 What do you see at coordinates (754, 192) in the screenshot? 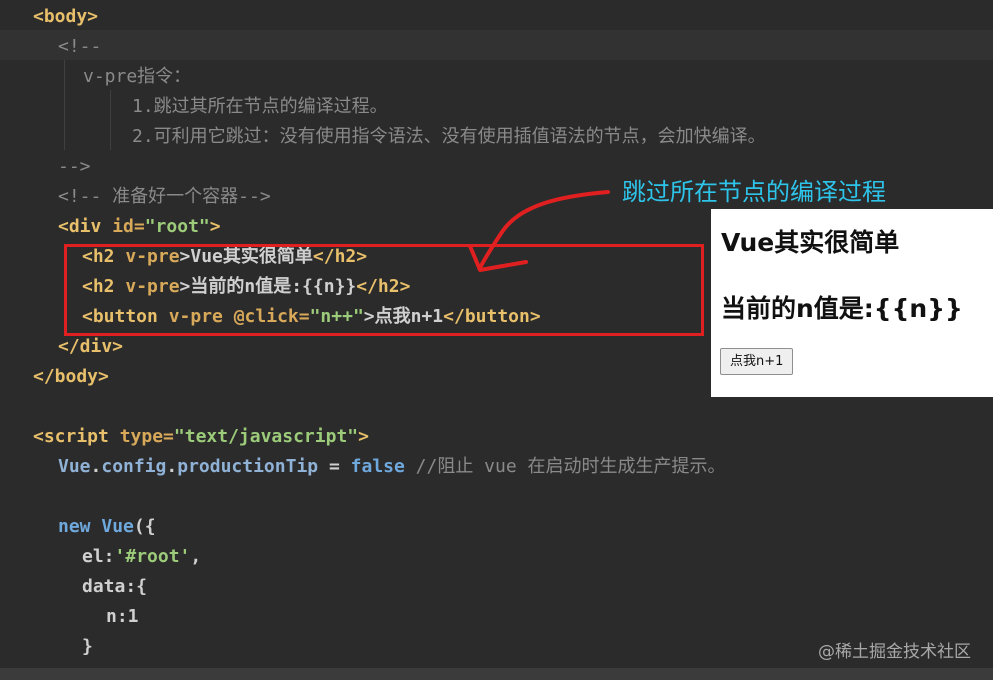
I see `annotation-label: 跳过所在节点的编译过程` at bounding box center [754, 192].